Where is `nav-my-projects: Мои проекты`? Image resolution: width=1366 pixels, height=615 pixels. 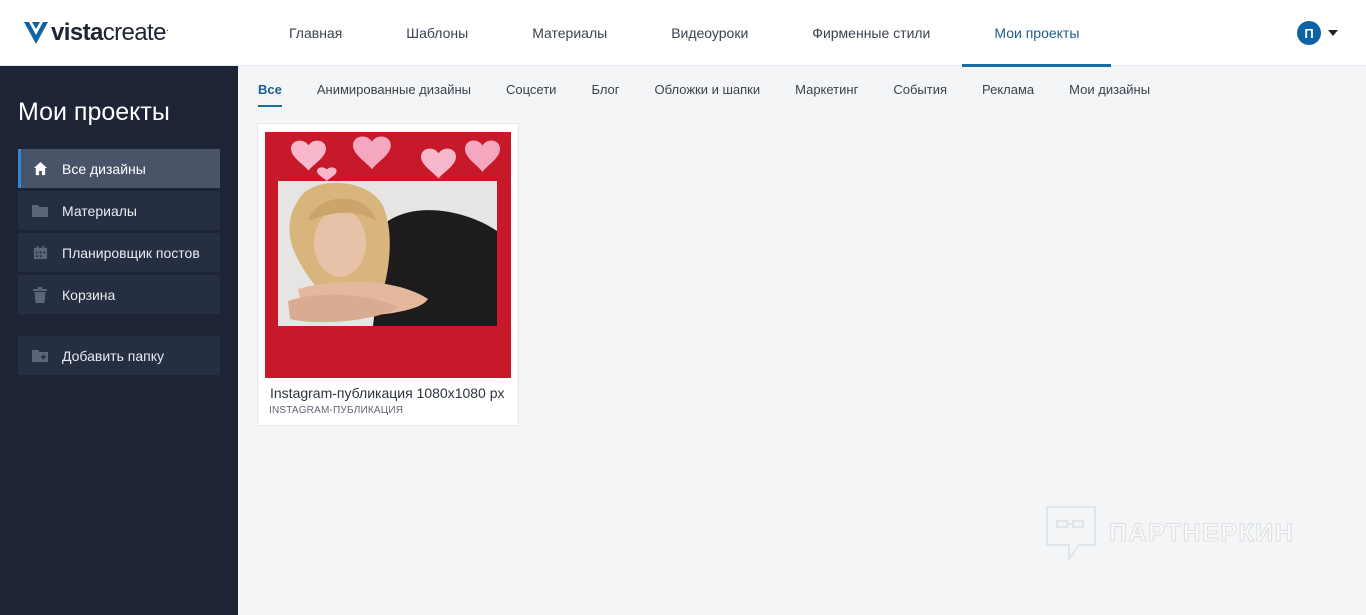 nav-my-projects: Мои проекты is located at coordinates (1037, 33).